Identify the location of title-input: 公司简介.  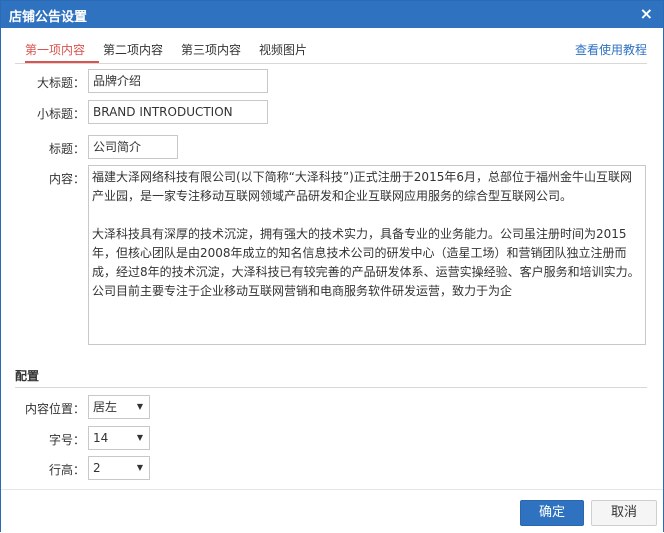
(133, 147).